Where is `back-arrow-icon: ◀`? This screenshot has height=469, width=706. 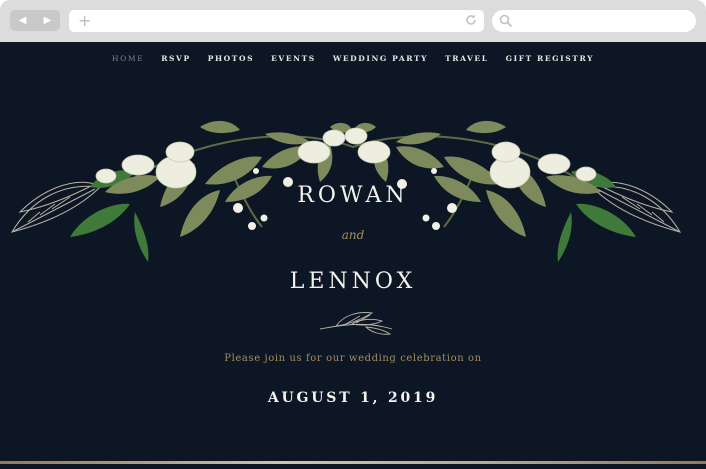 back-arrow-icon: ◀ is located at coordinates (23, 20).